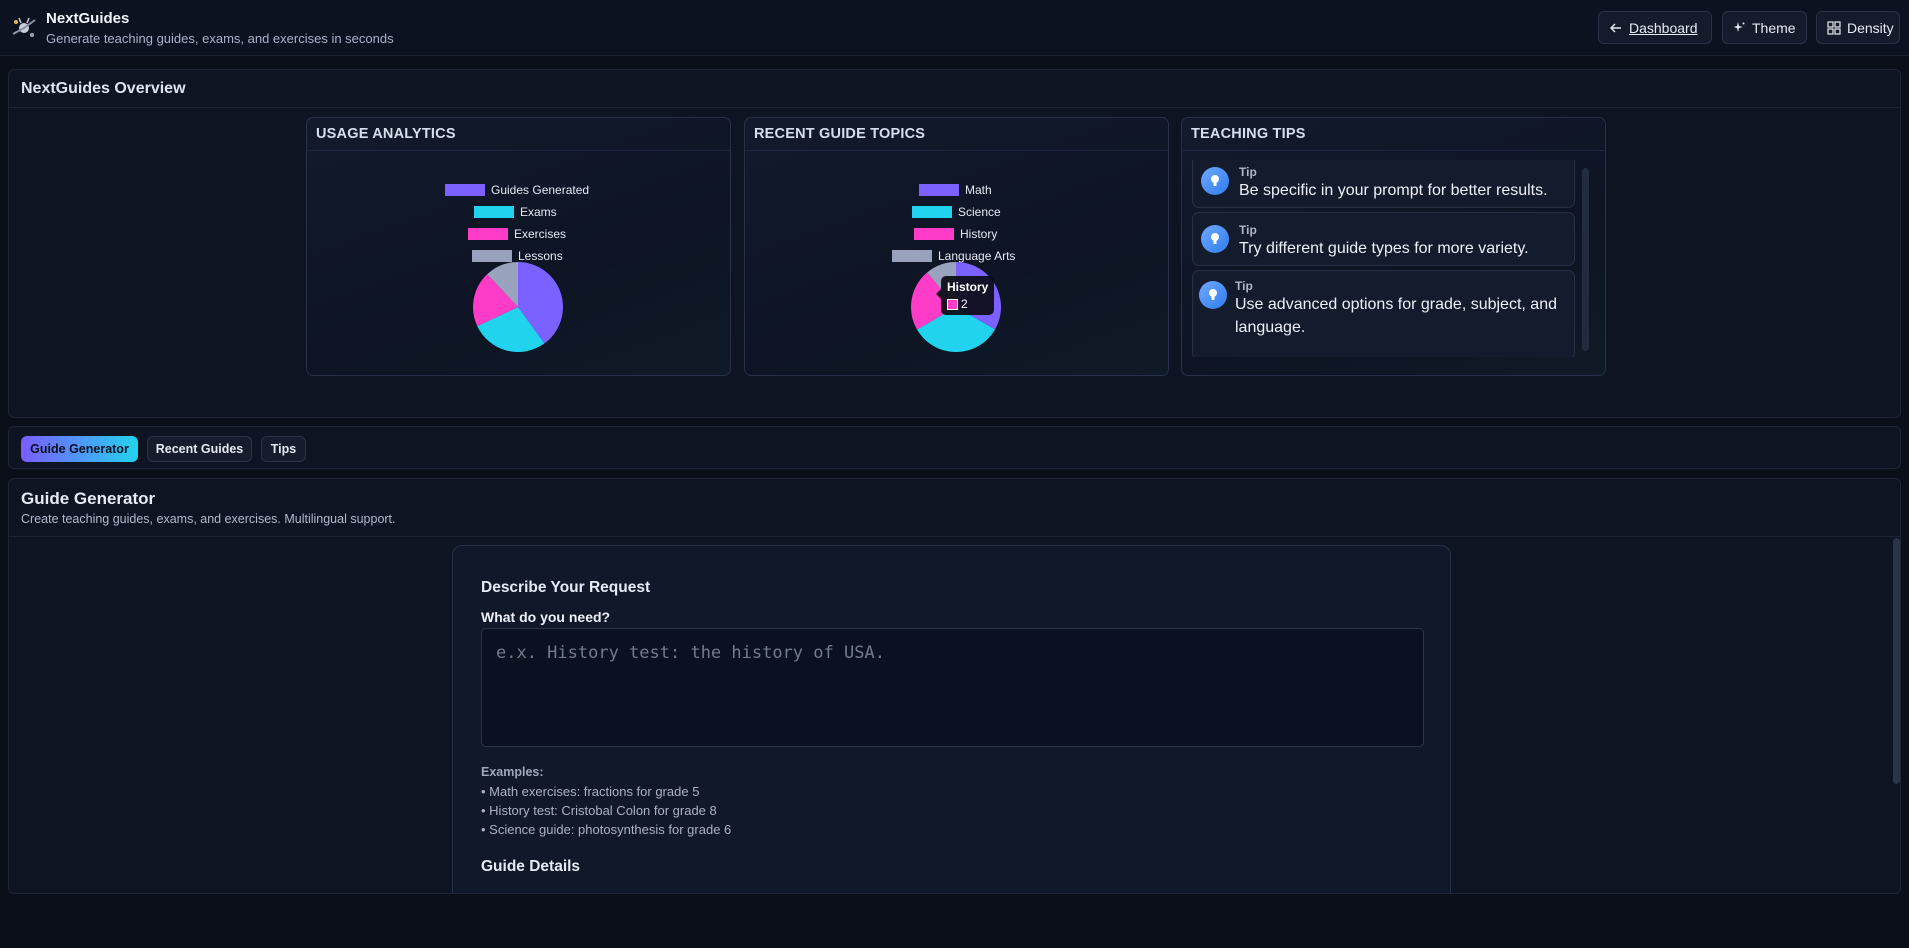 This screenshot has height=948, width=1909. What do you see at coordinates (283, 449) in the screenshot?
I see `tab-tips: Tips` at bounding box center [283, 449].